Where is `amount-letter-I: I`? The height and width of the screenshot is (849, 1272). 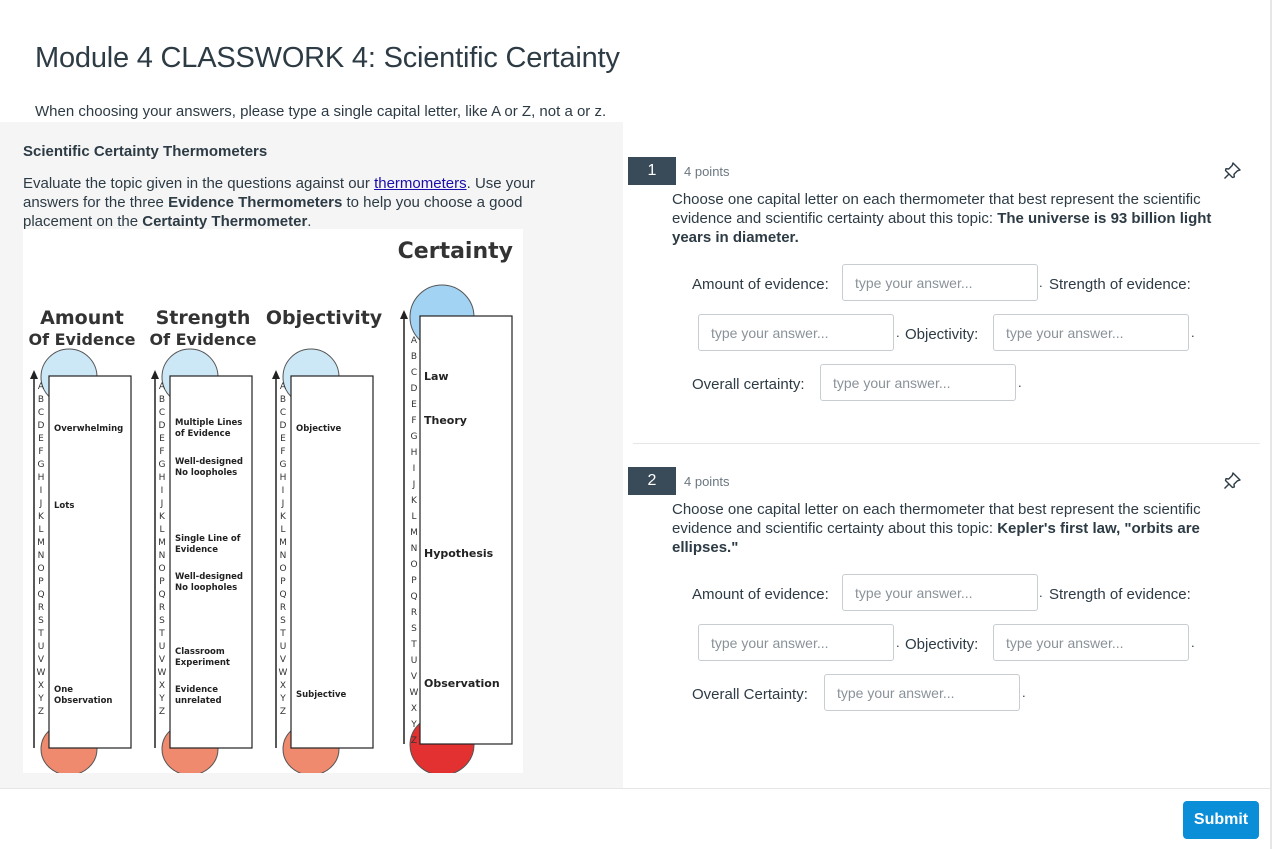
amount-letter-I: I is located at coordinates (41, 491).